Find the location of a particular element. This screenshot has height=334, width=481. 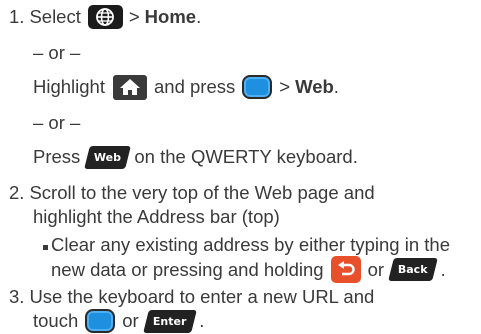

web-key-icon: Web is located at coordinates (108, 157).